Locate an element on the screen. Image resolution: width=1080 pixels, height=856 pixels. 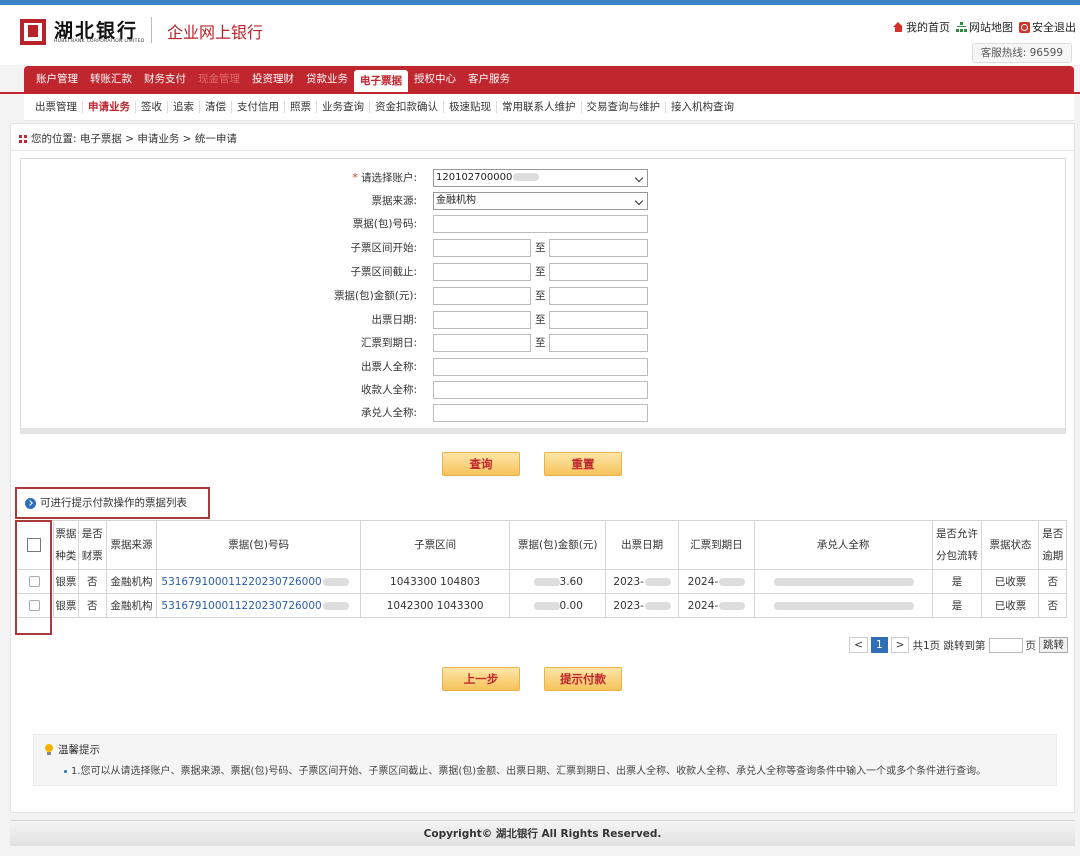
sub-end-to-input is located at coordinates (598, 272).